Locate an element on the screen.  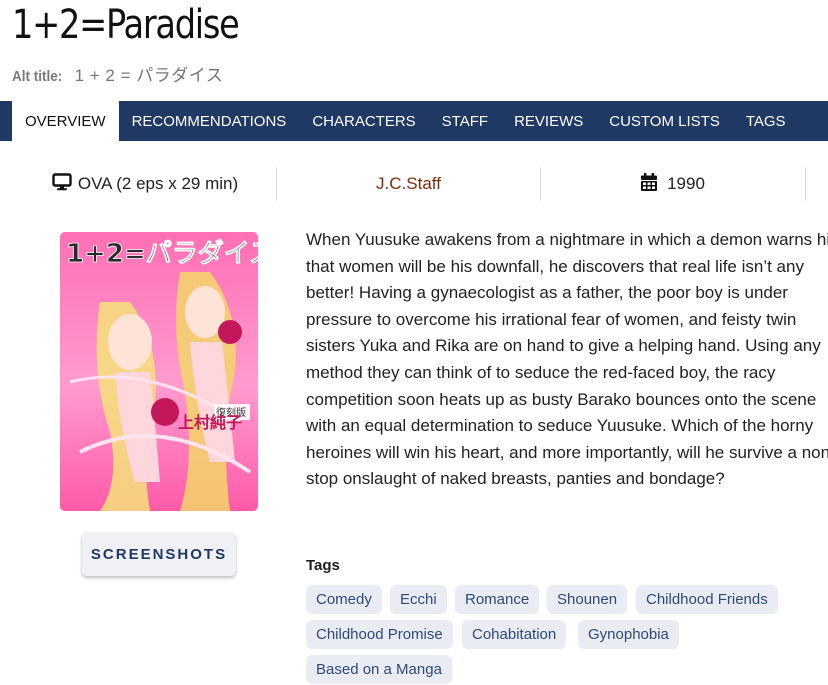
tag-childhood-promise: Childhood Promise is located at coordinates (379, 634).